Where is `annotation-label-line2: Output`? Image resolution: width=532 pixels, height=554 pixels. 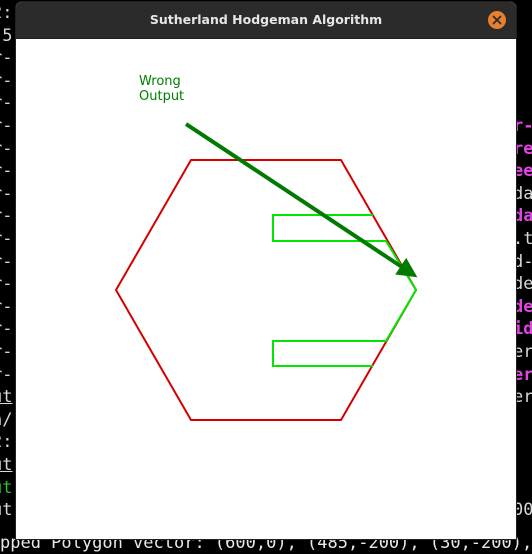 annotation-label-line2: Output is located at coordinates (161, 96).